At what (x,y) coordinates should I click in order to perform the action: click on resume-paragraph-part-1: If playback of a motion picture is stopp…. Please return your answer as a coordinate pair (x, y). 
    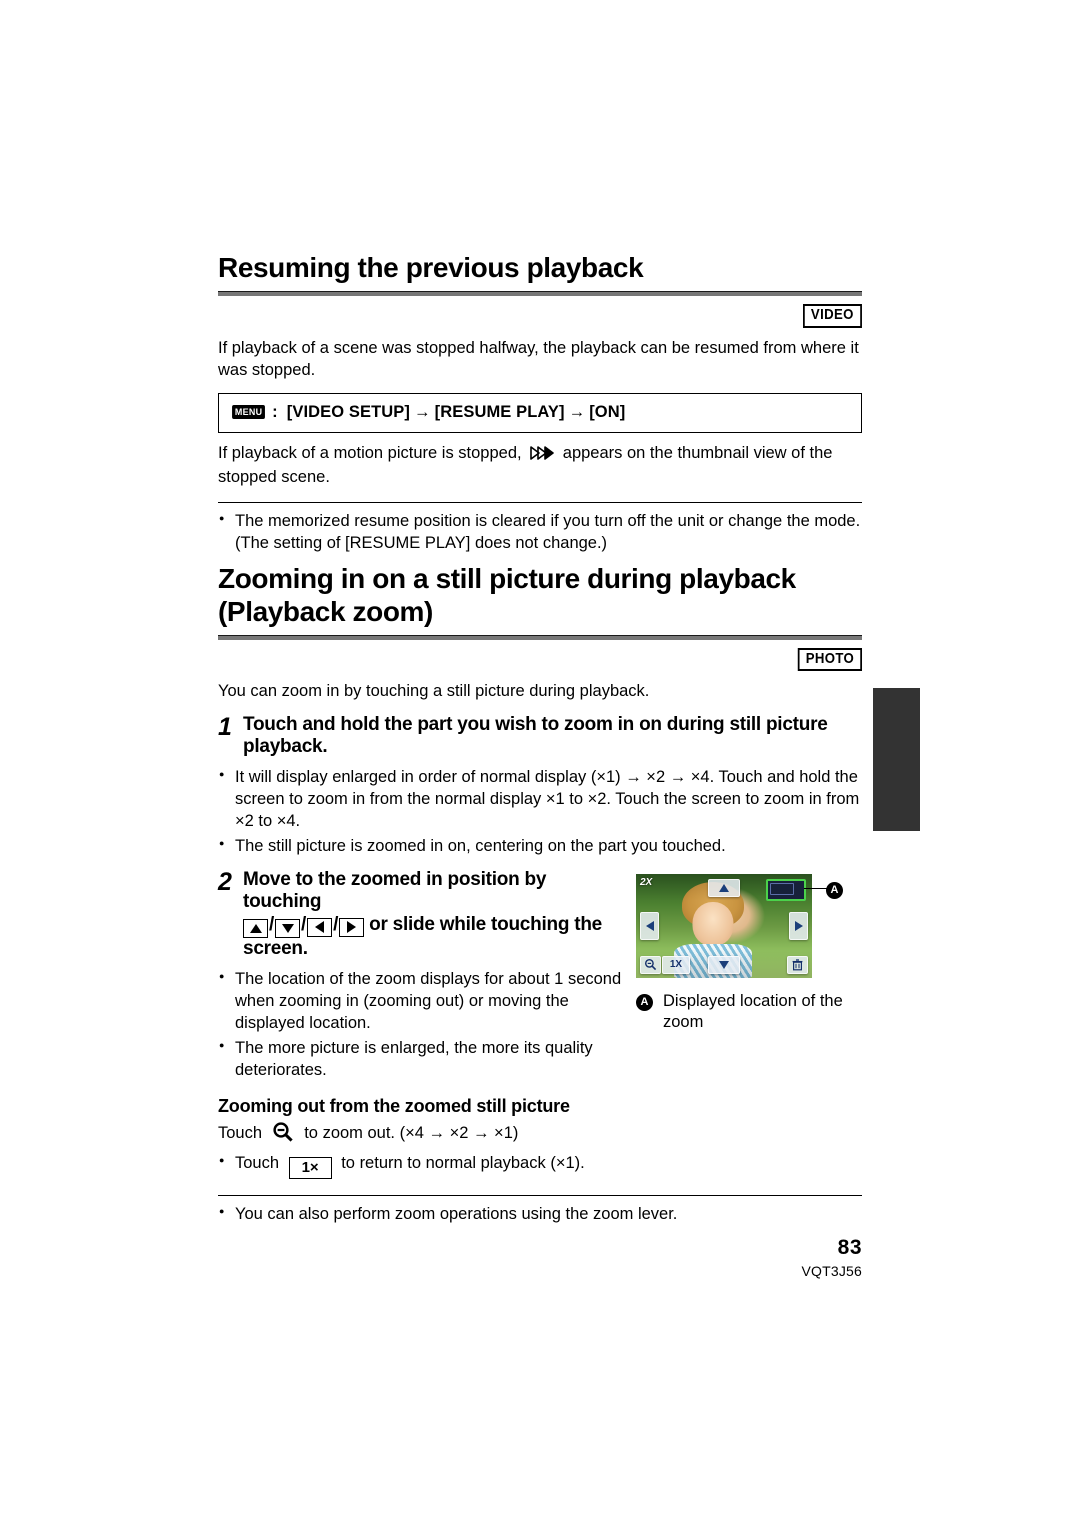
    Looking at the image, I should click on (370, 452).